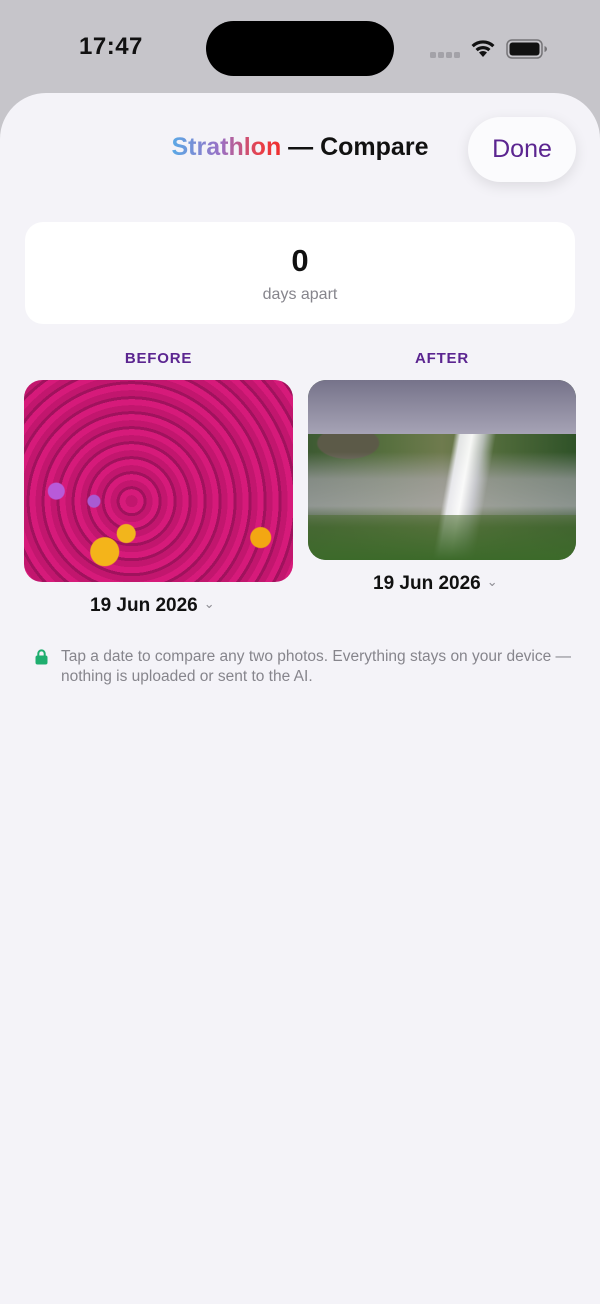 Image resolution: width=600 pixels, height=1304 pixels. Describe the element at coordinates (158, 358) in the screenshot. I see `before-label: BEFORE` at that location.